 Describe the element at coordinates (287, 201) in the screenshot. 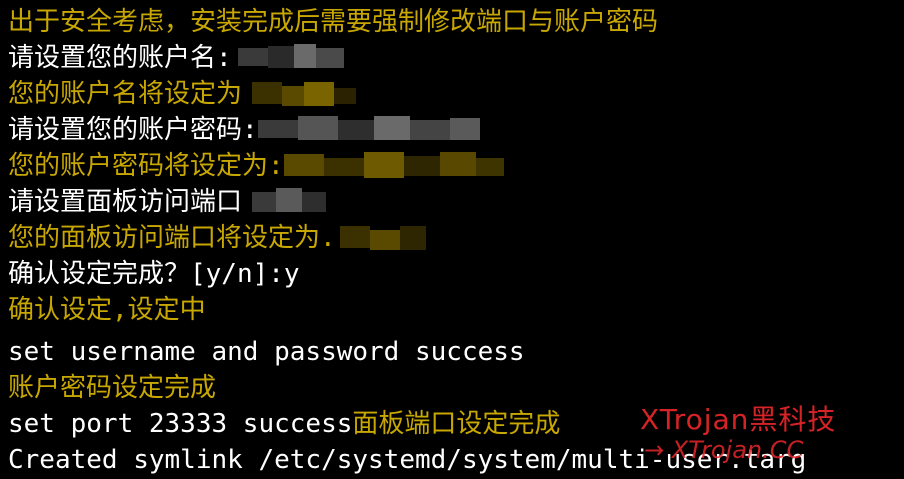

I see `redacted-port` at that location.